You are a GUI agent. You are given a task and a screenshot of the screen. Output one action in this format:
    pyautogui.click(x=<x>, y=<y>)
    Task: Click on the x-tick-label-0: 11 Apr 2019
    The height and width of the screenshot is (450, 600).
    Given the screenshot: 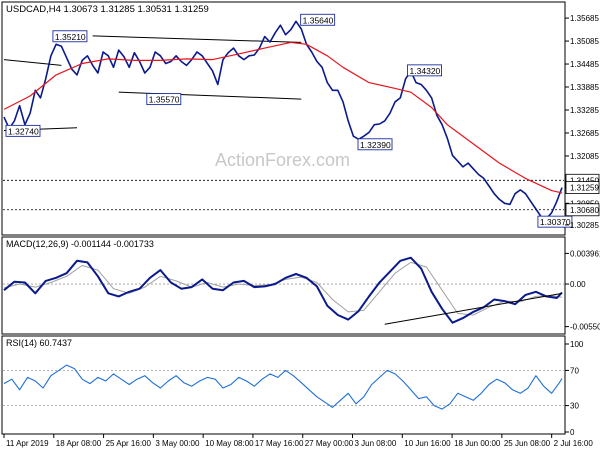 What is the action you would take?
    pyautogui.click(x=27, y=443)
    